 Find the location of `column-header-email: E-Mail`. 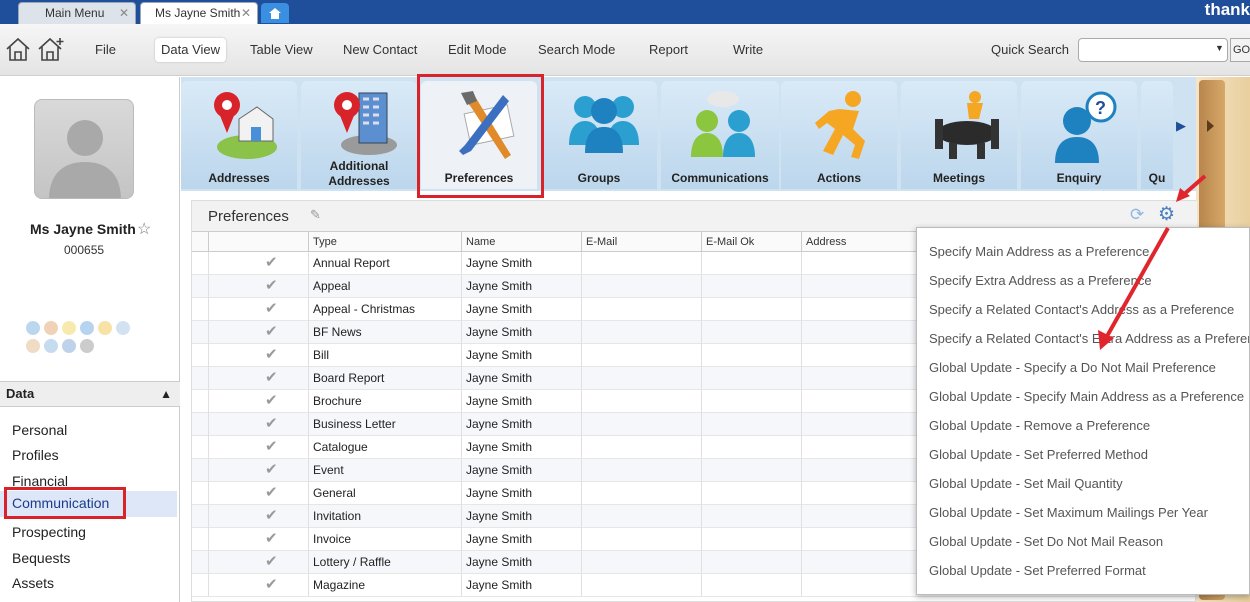

column-header-email: E-Mail is located at coordinates (641, 242).